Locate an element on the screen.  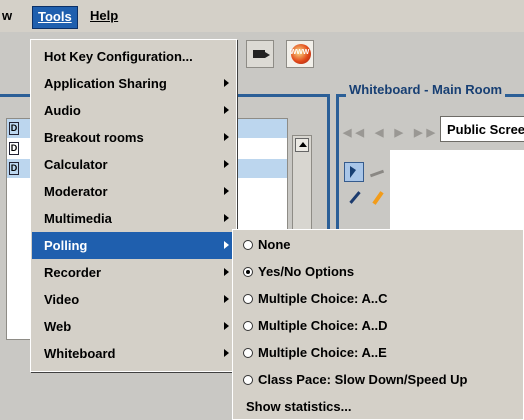
menu-item-whiteboard: Whiteboard is located at coordinates (133, 353).